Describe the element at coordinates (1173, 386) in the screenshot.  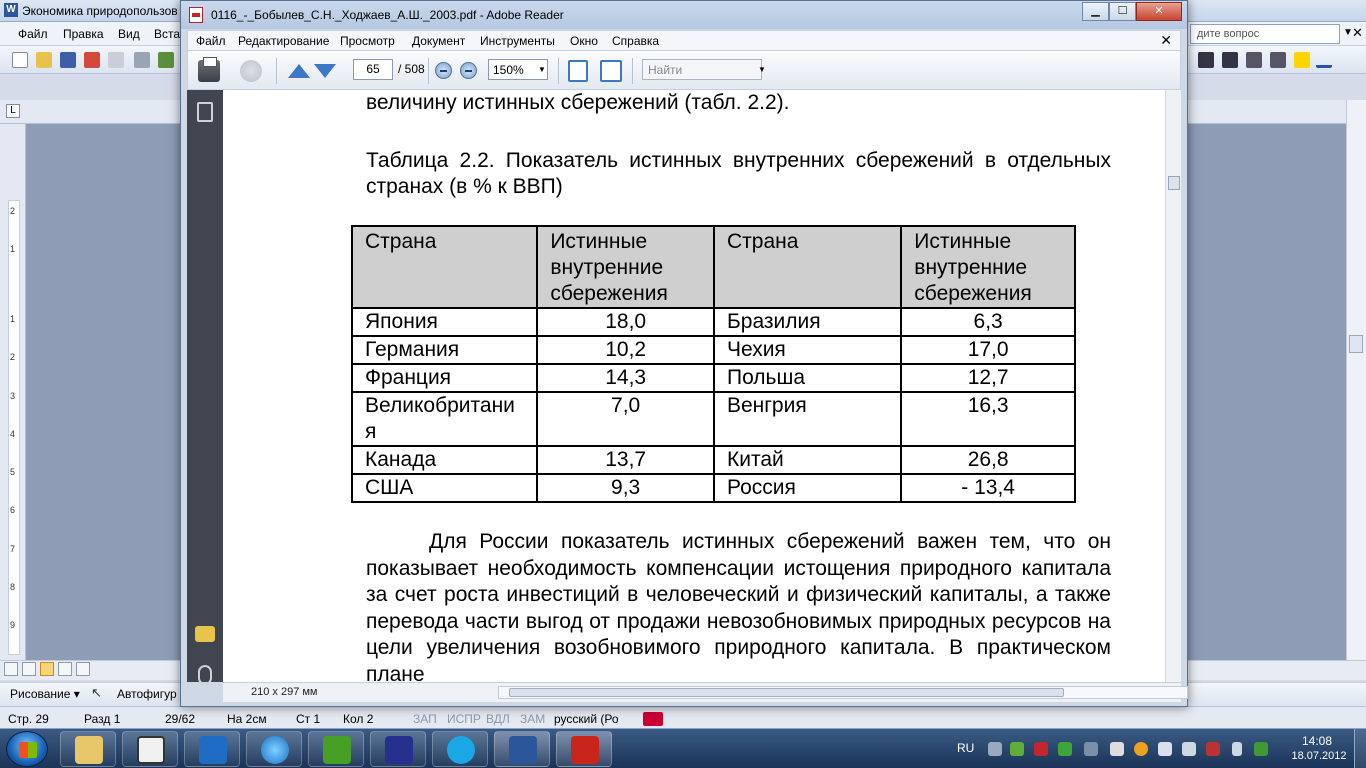
I see `reader-vertical-scrollbar` at that location.